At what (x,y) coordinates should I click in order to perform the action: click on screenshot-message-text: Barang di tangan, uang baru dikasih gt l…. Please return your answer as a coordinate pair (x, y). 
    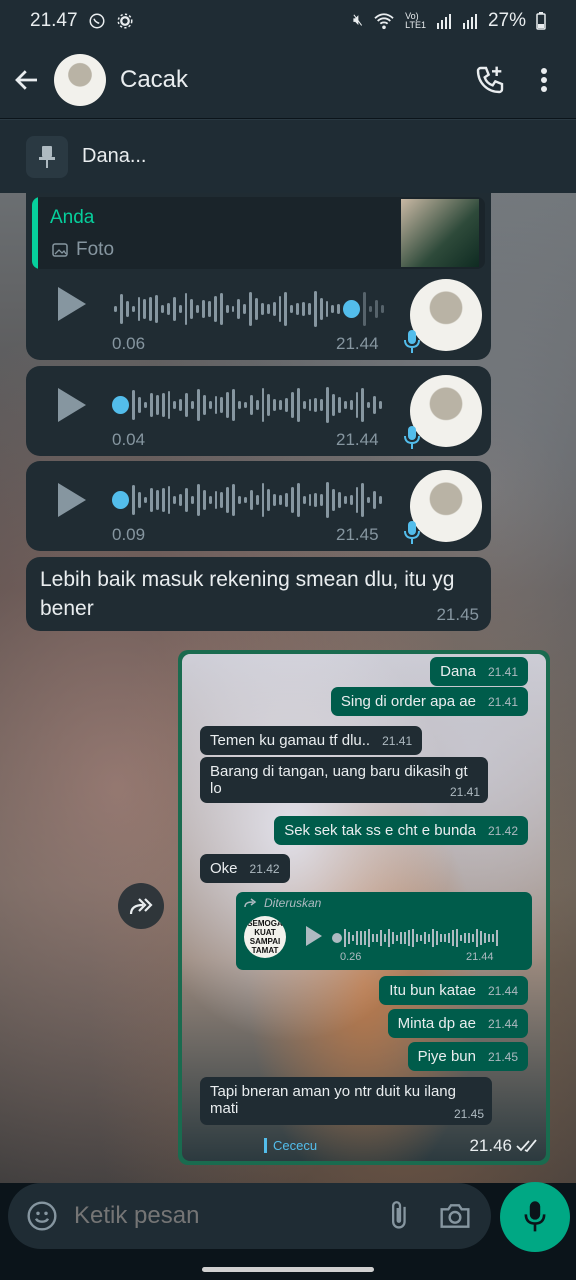
    Looking at the image, I should click on (339, 780).